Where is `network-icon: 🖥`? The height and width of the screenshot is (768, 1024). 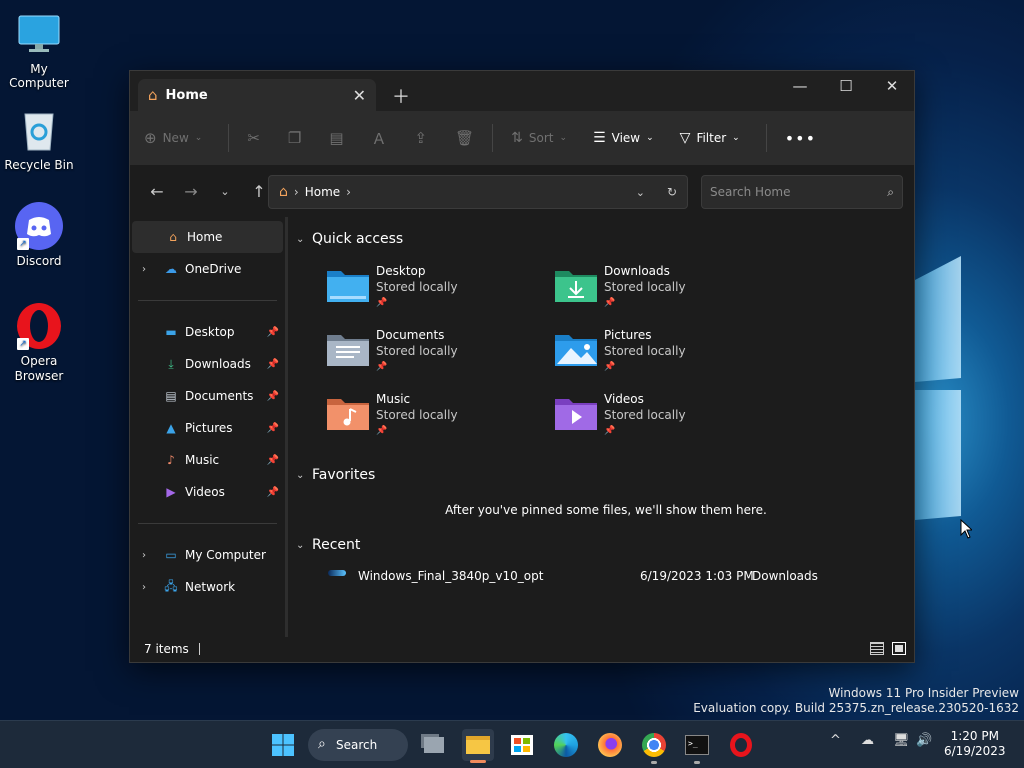 network-icon: 🖥 is located at coordinates (901, 740).